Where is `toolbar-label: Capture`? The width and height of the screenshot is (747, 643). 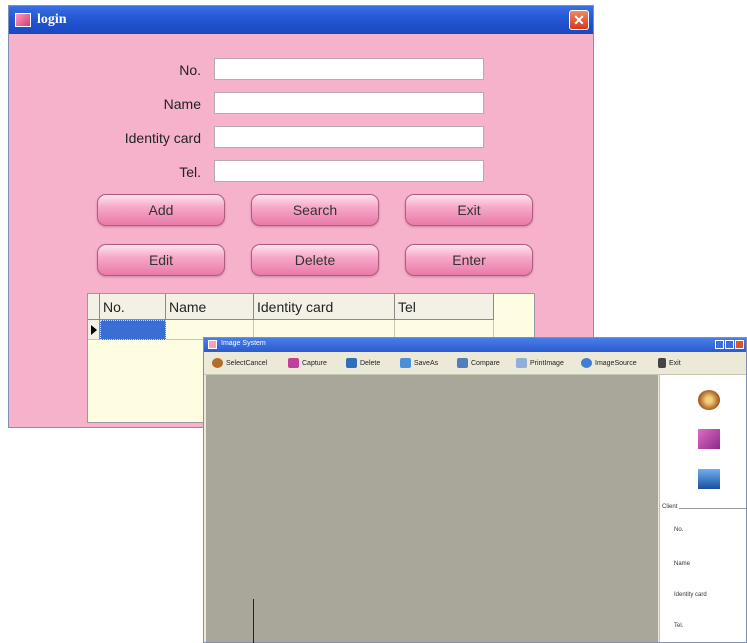 toolbar-label: Capture is located at coordinates (314, 363).